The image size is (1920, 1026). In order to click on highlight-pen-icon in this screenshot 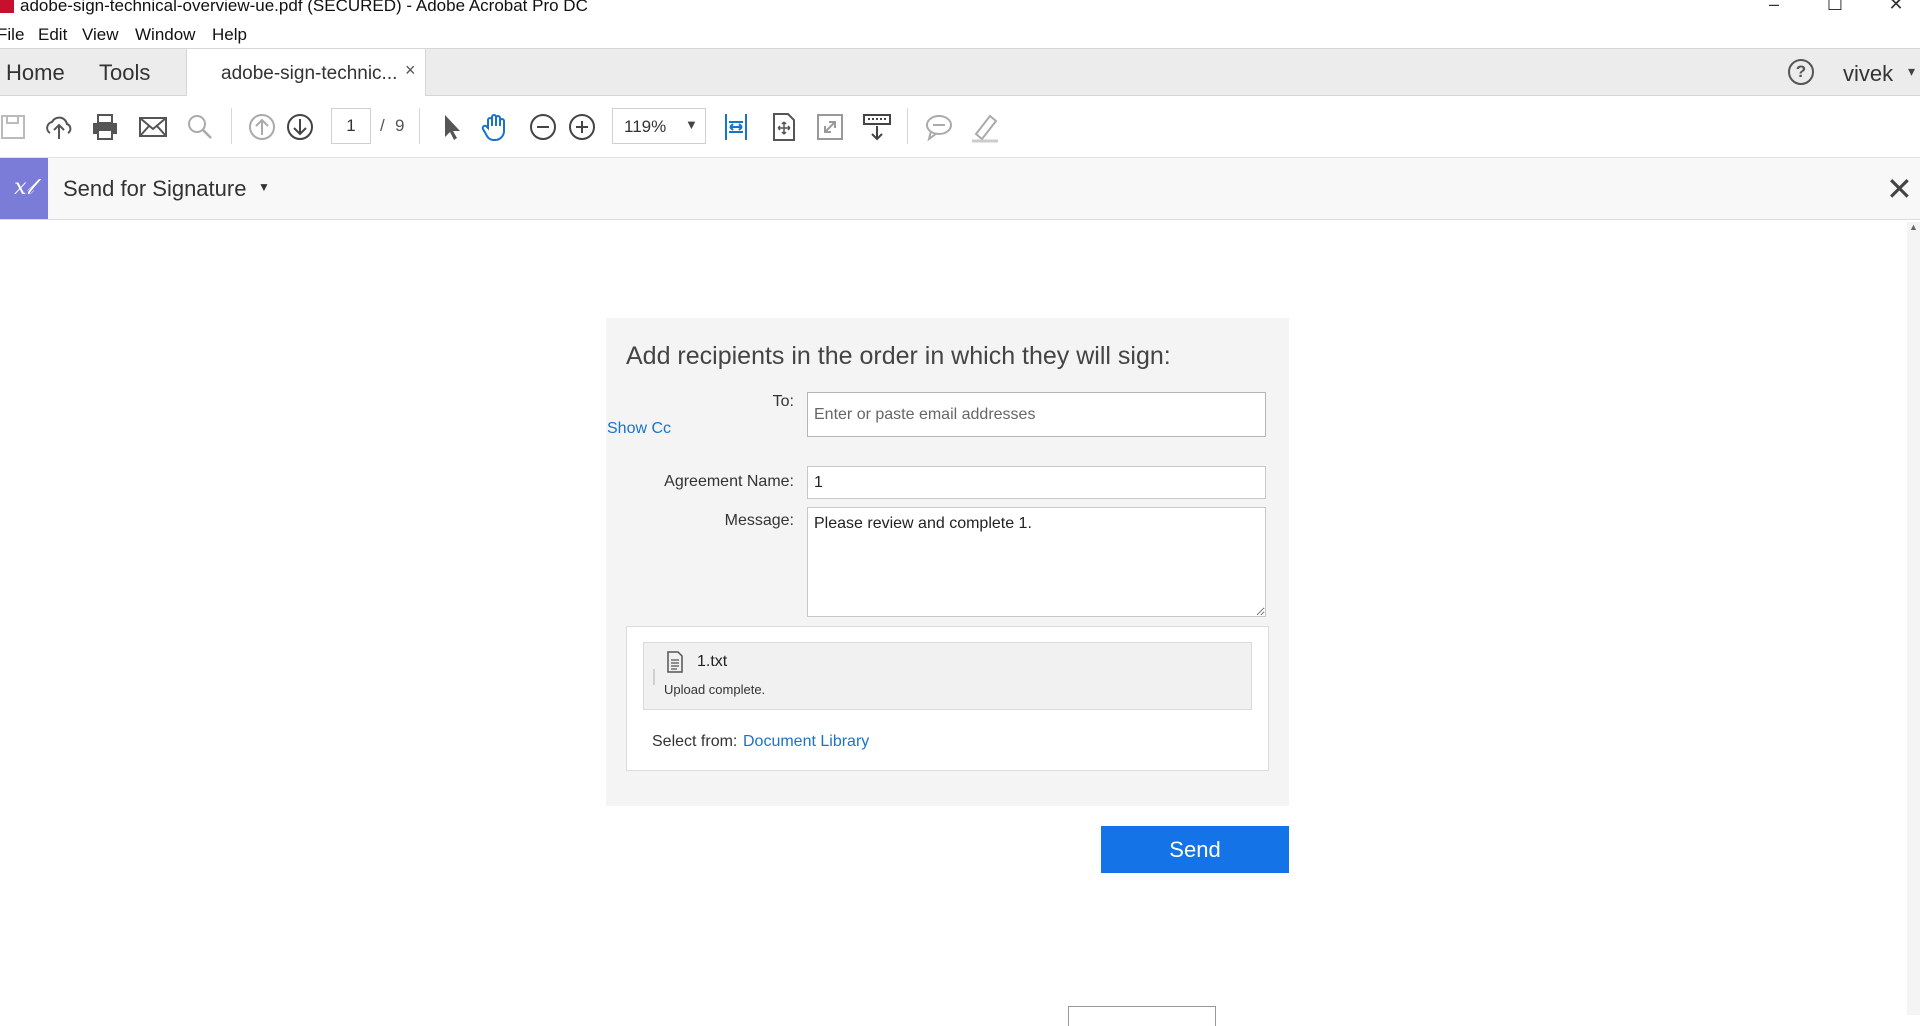, I will do `click(985, 127)`.